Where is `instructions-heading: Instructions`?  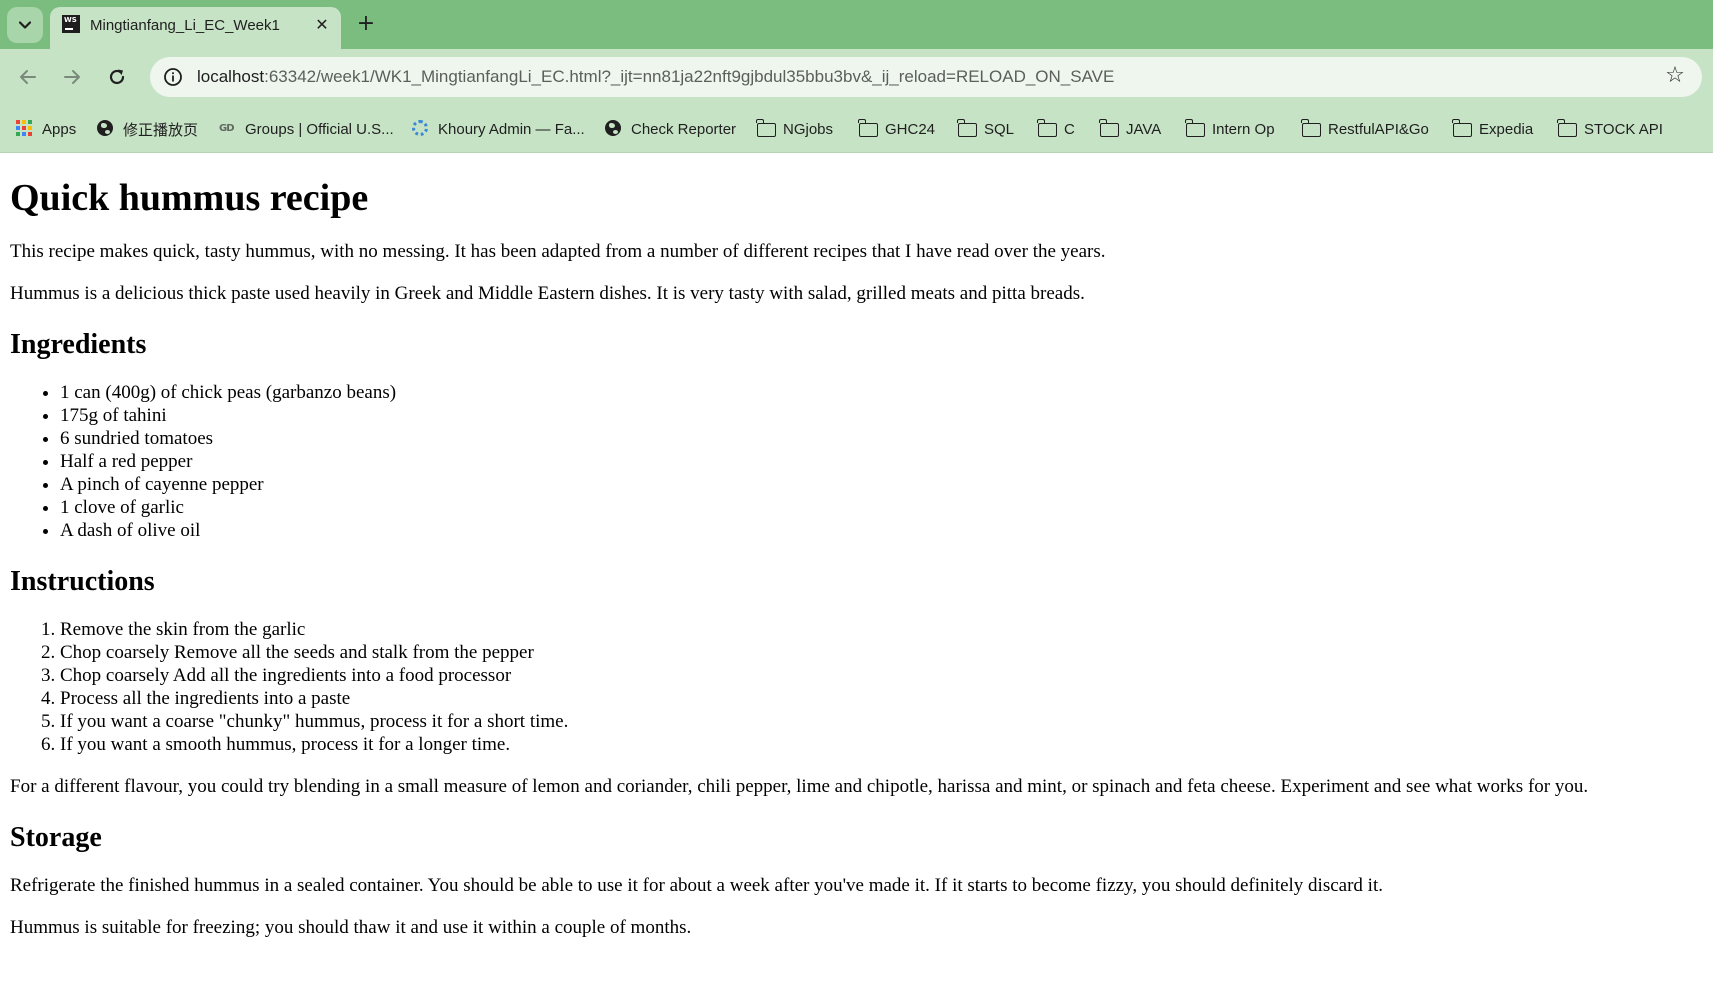 instructions-heading: Instructions is located at coordinates (82, 581).